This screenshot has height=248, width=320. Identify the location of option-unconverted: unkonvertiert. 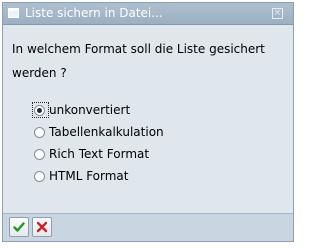
(98, 110).